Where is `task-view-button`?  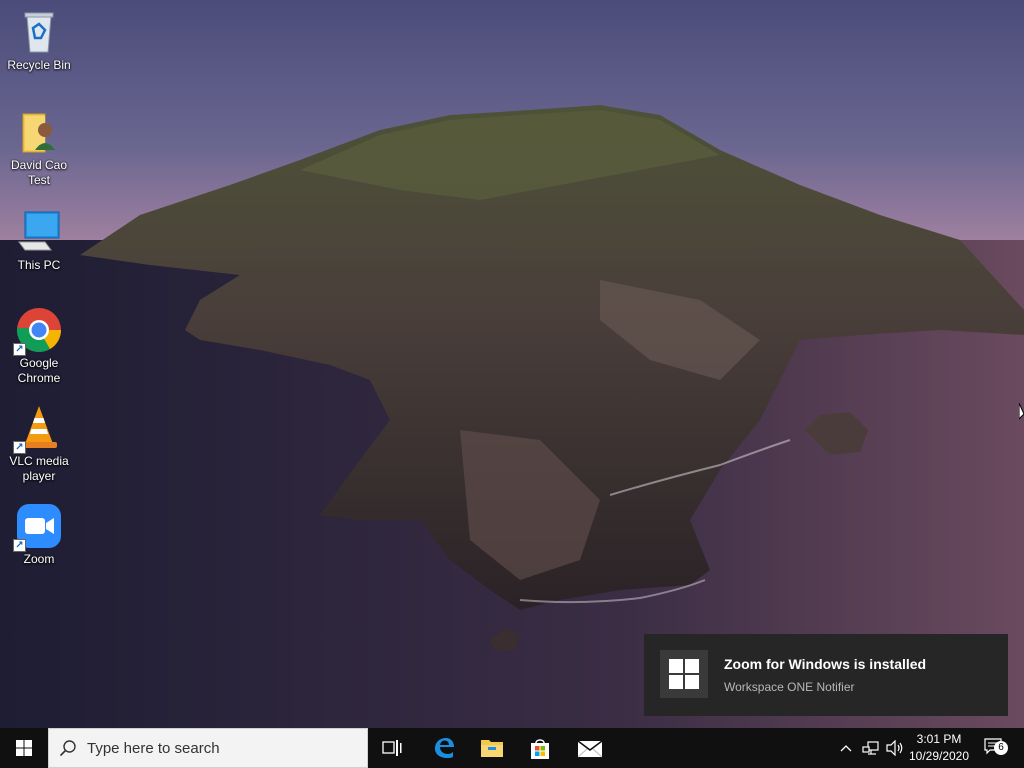
task-view-button is located at coordinates (392, 748).